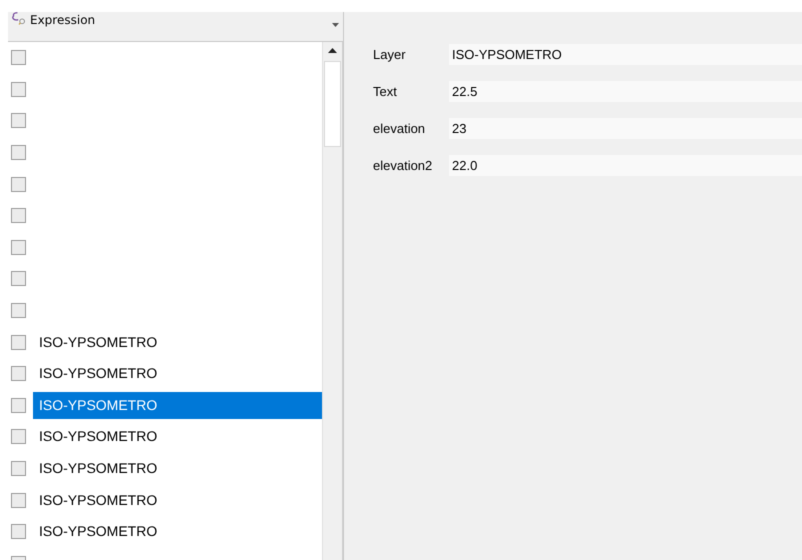 The image size is (802, 560). I want to click on value-field: ISO-YPSOMETRO, so click(625, 54).